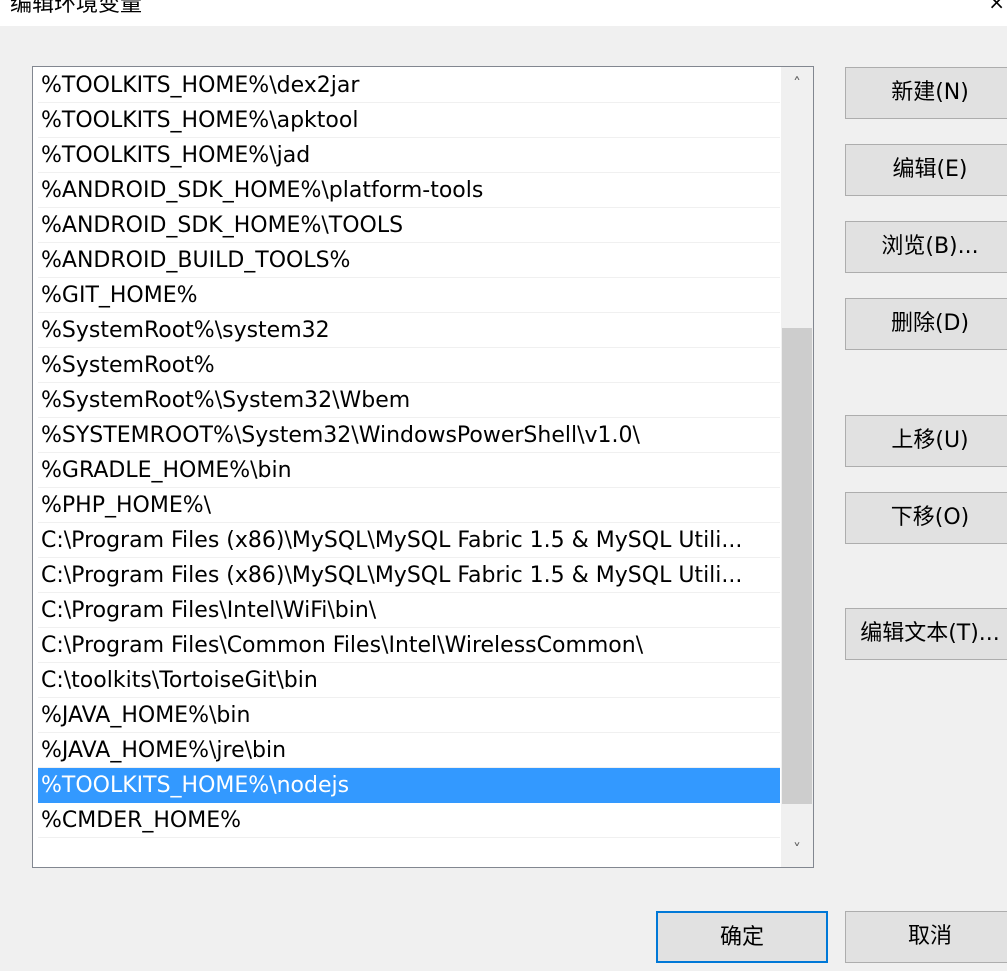  What do you see at coordinates (926, 170) in the screenshot?
I see `edit-button: 编辑(E)` at bounding box center [926, 170].